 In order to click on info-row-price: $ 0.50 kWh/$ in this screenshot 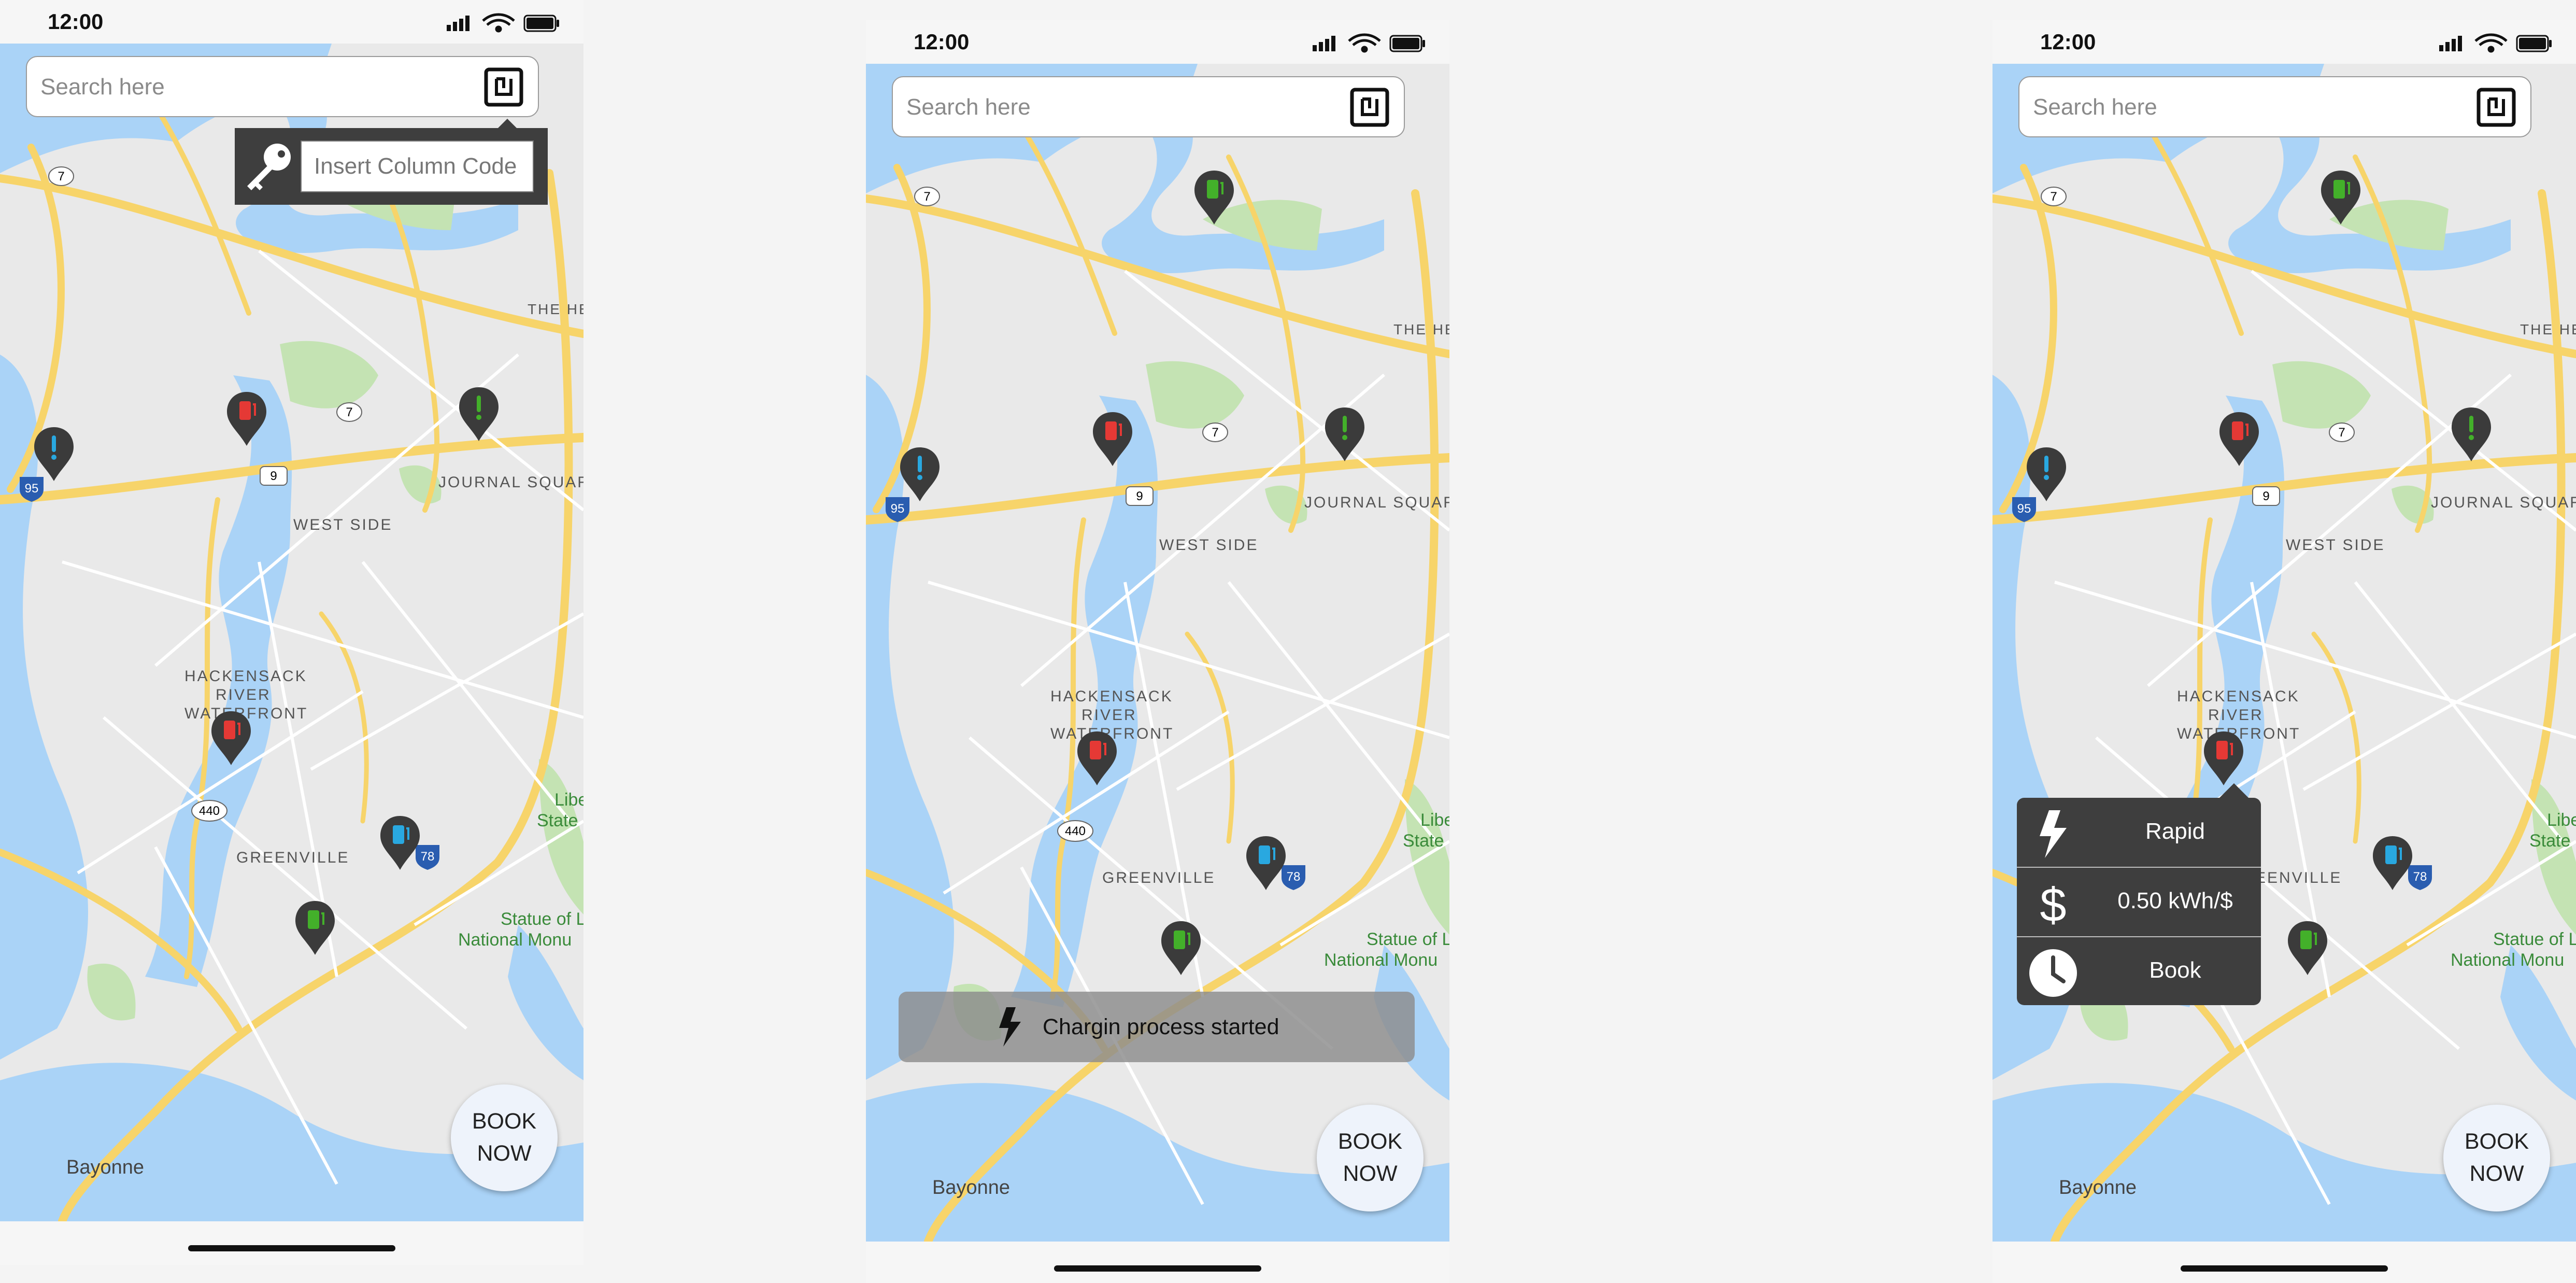, I will do `click(2139, 902)`.